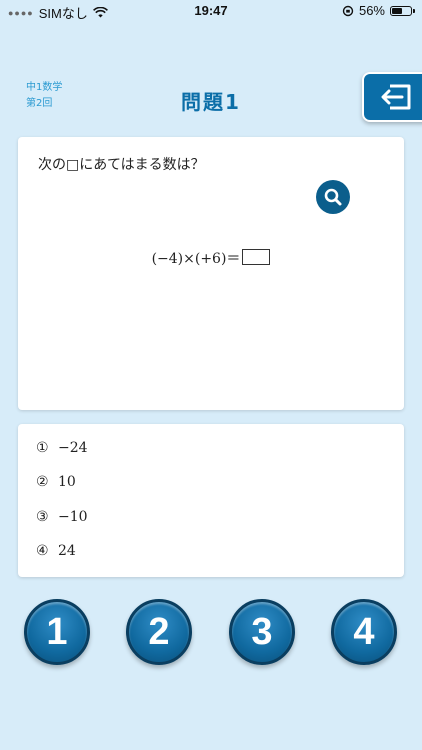 The width and height of the screenshot is (422, 750). What do you see at coordinates (211, 102) in the screenshot?
I see `page-title: 問題1` at bounding box center [211, 102].